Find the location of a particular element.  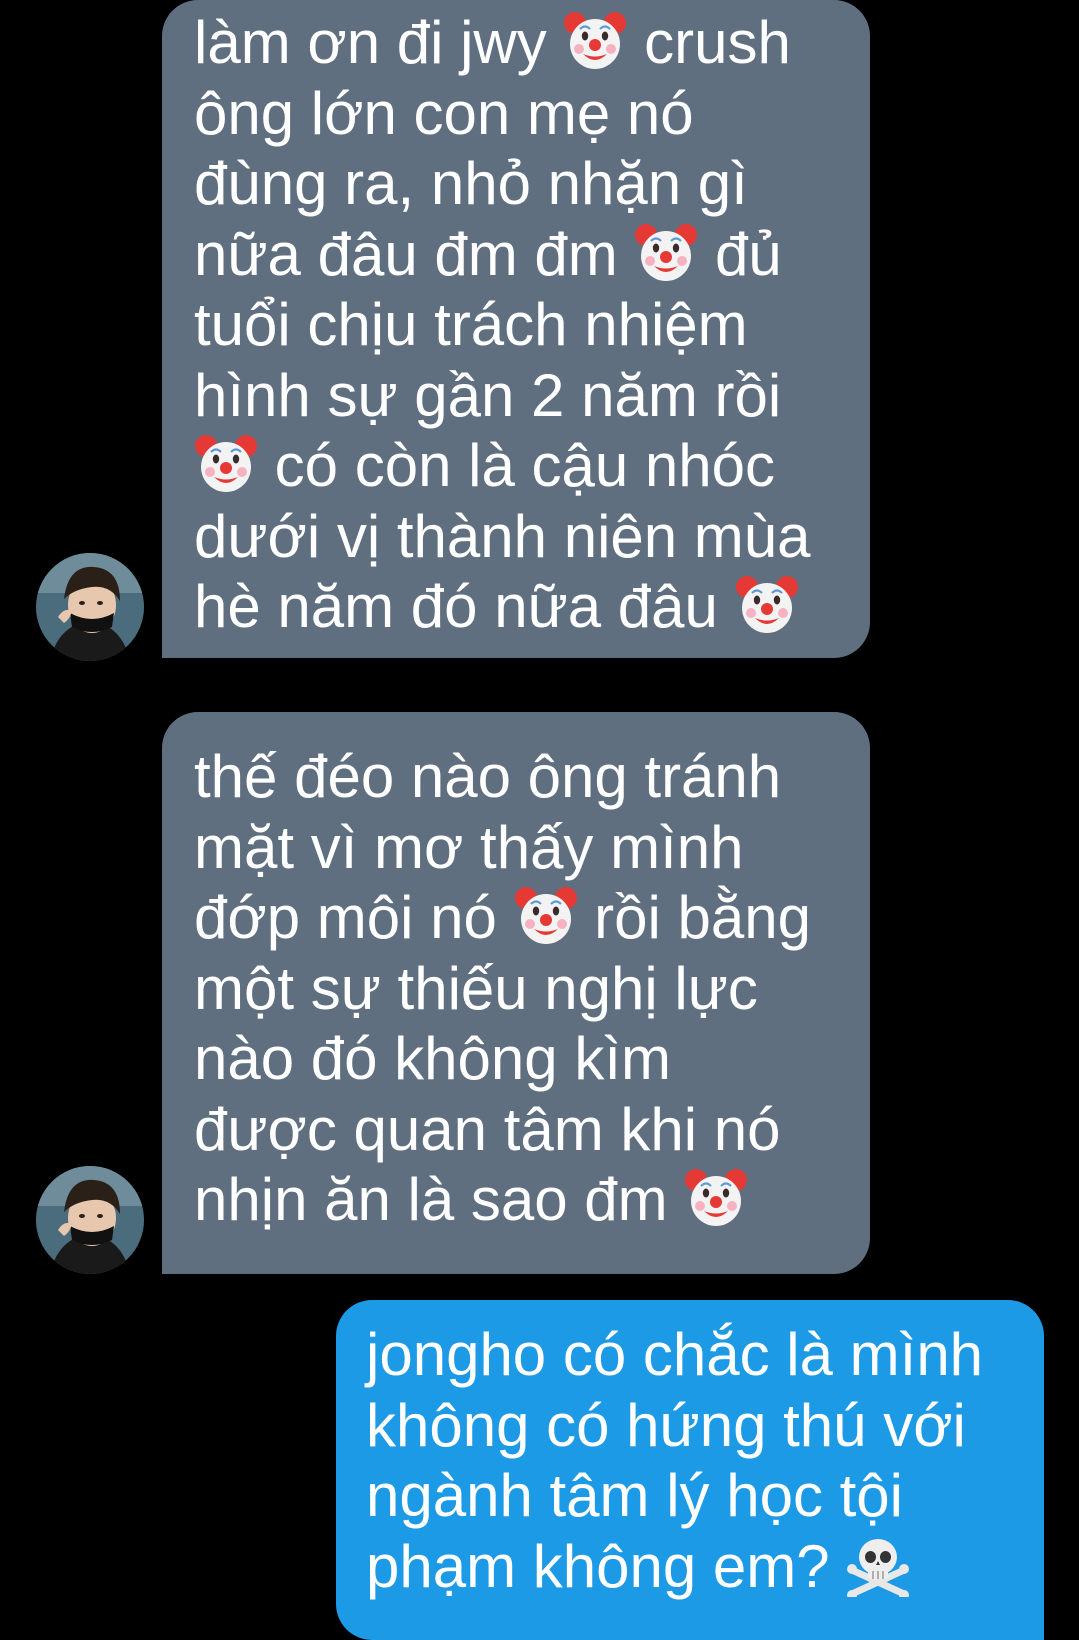

message-line: nhịn ăn là sao đm is located at coordinates (522, 1200).